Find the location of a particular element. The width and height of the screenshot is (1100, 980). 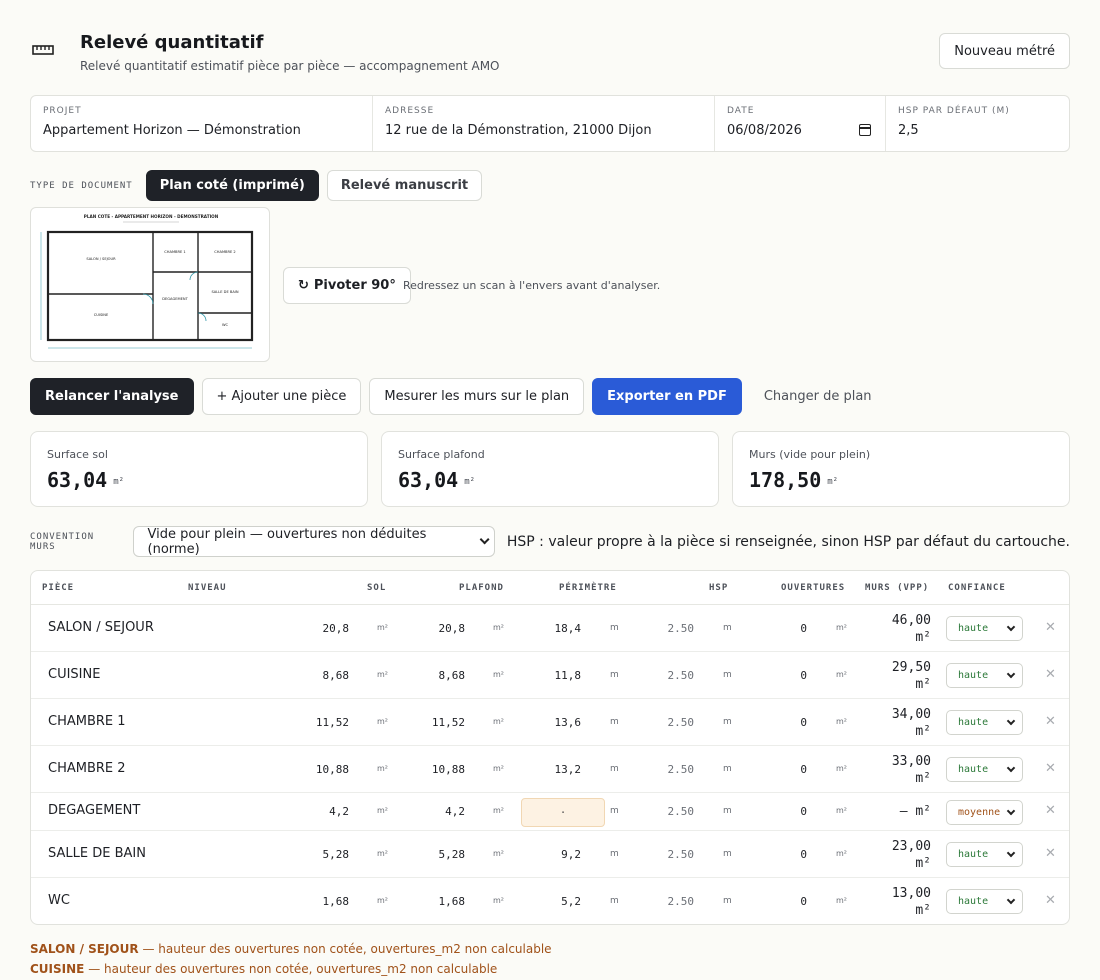

room-name-input: CHAMBRE 2 is located at coordinates (87, 768).